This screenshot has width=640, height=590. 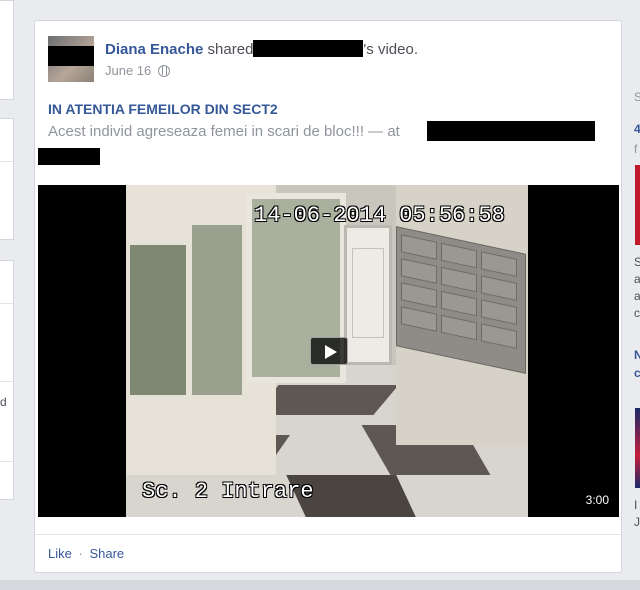 I want to click on redacted-name, so click(x=308, y=48).